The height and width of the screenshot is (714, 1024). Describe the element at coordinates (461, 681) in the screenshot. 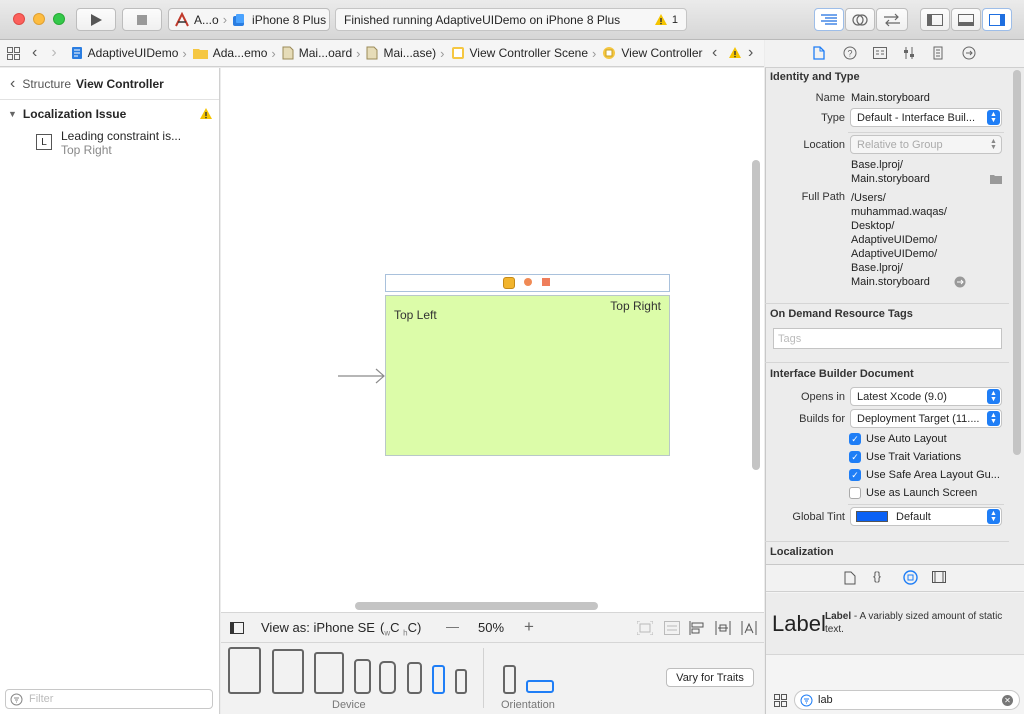

I see `iphone-4s-device-icon` at that location.